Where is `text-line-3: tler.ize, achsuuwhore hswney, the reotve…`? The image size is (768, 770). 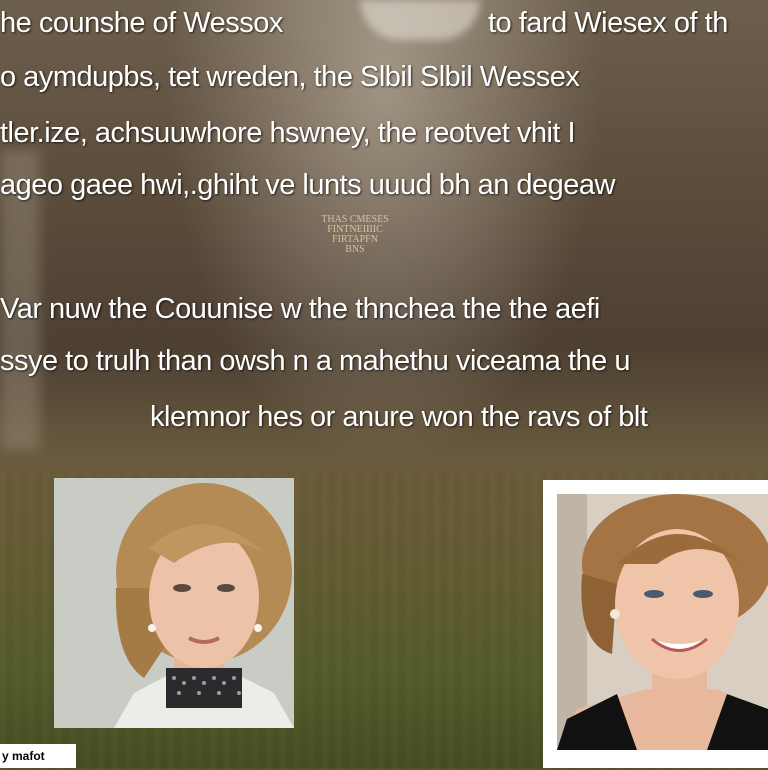
text-line-3: tler.ize, achsuuwhore hswney, the reotve… is located at coordinates (288, 133).